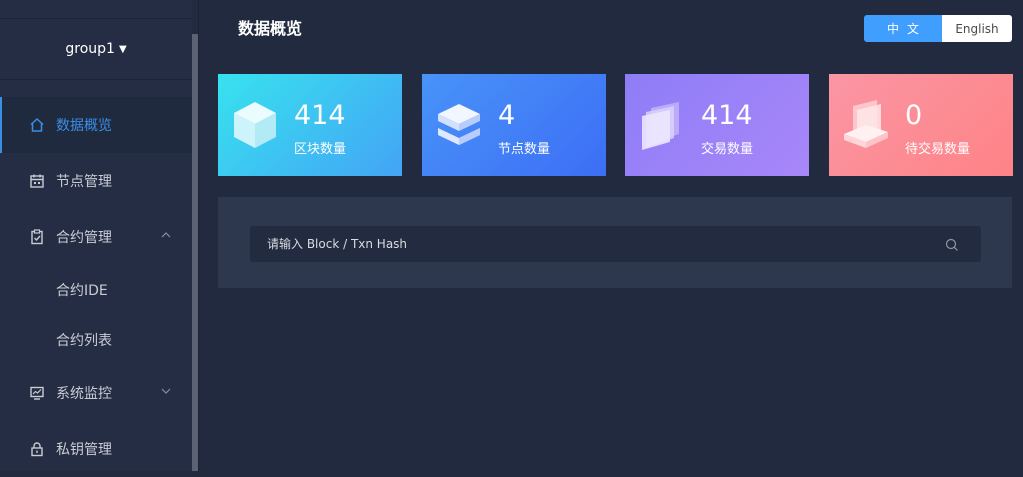  I want to click on sidebar-item-monitor: 系统监控, so click(96, 393).